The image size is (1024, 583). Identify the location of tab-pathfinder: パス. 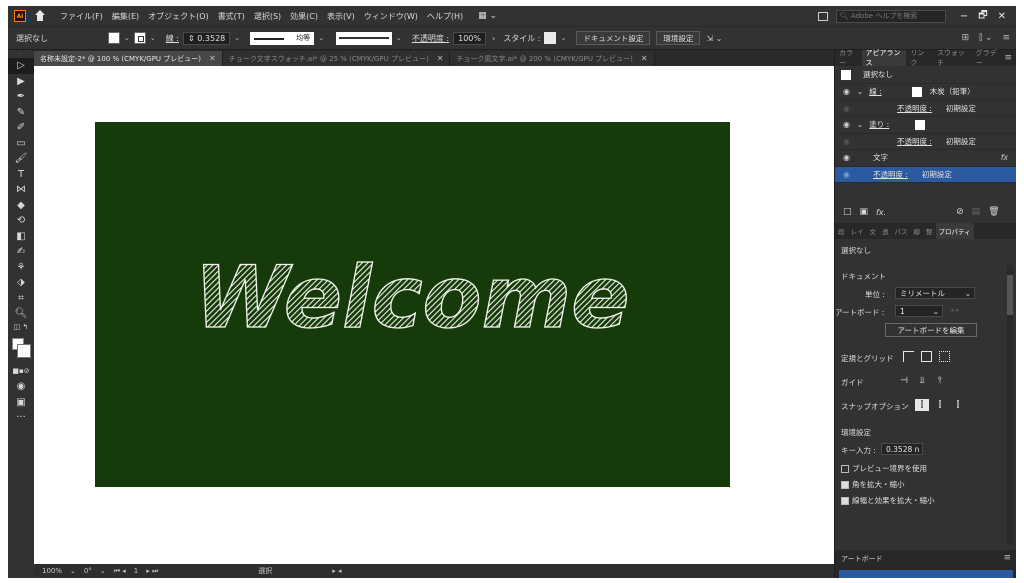
(901, 231).